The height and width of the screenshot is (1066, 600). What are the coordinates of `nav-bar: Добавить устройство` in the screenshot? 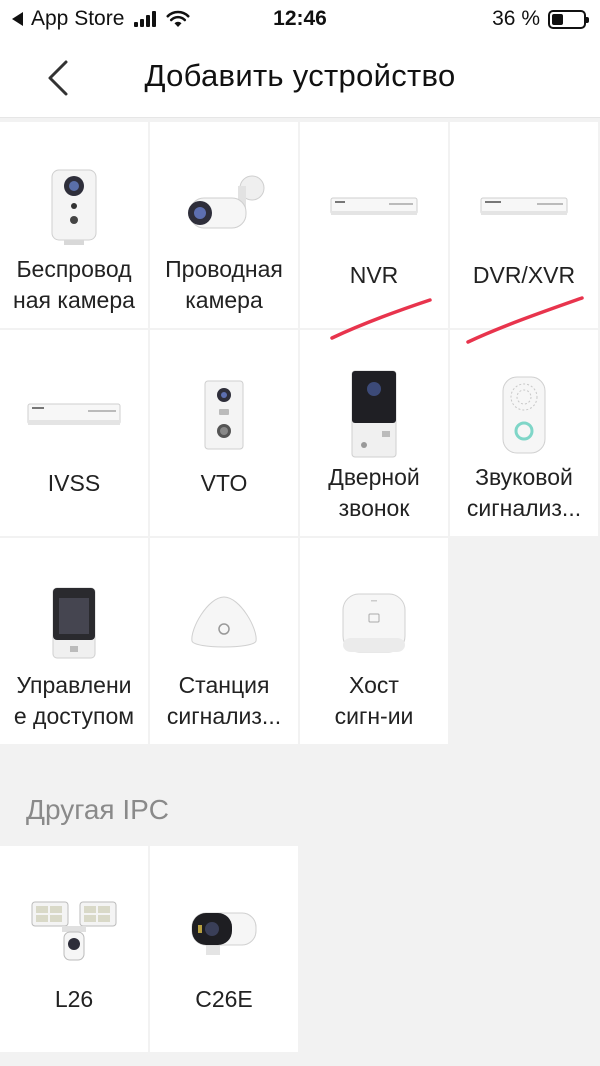 It's located at (300, 79).